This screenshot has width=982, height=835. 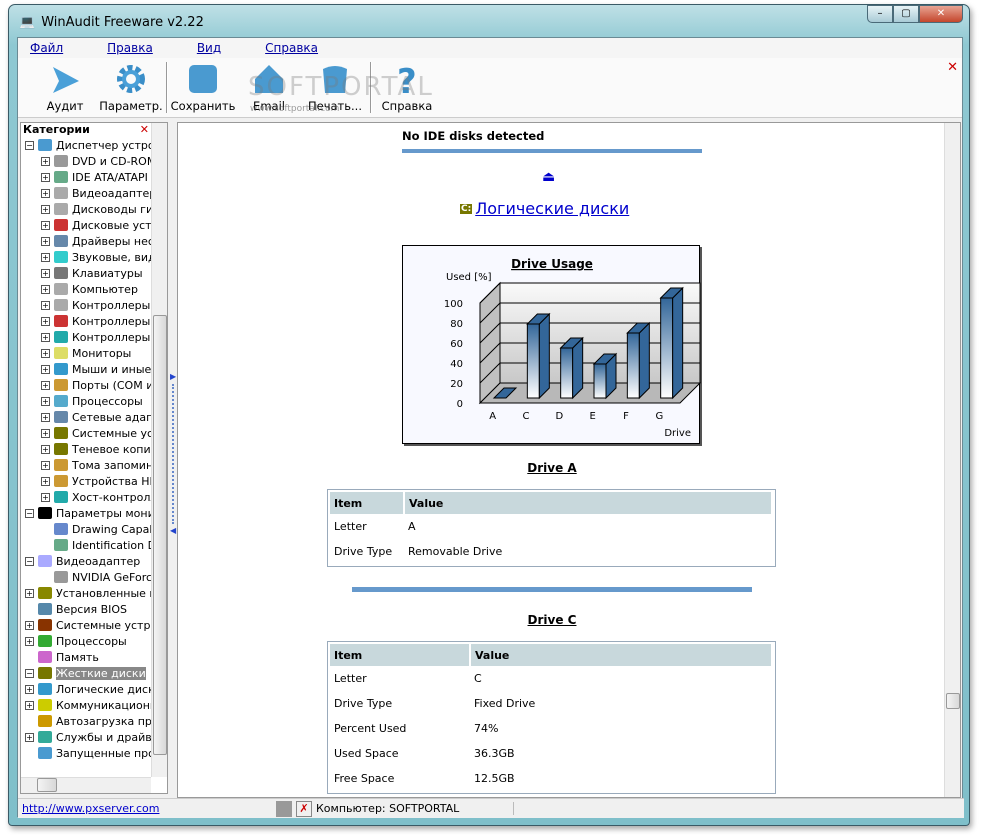 I want to click on tree-item: + Контроллеры универсальной, so click(x=86, y=337).